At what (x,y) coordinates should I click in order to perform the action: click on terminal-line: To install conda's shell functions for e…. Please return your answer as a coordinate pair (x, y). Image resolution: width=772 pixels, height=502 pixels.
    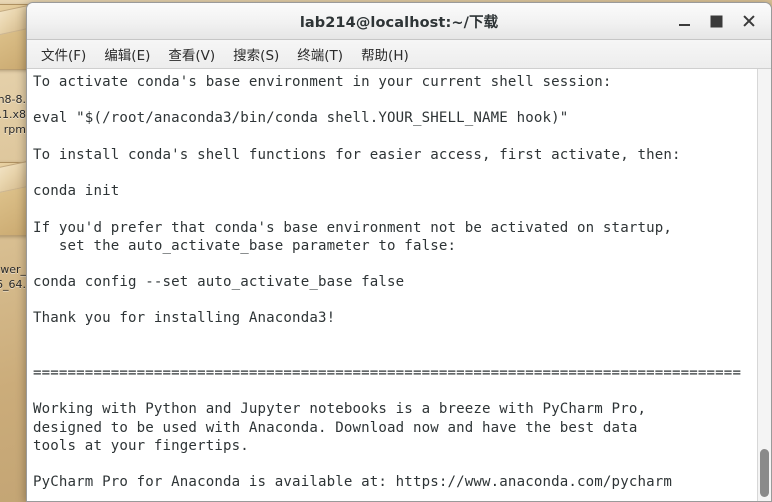
    Looking at the image, I should click on (357, 154).